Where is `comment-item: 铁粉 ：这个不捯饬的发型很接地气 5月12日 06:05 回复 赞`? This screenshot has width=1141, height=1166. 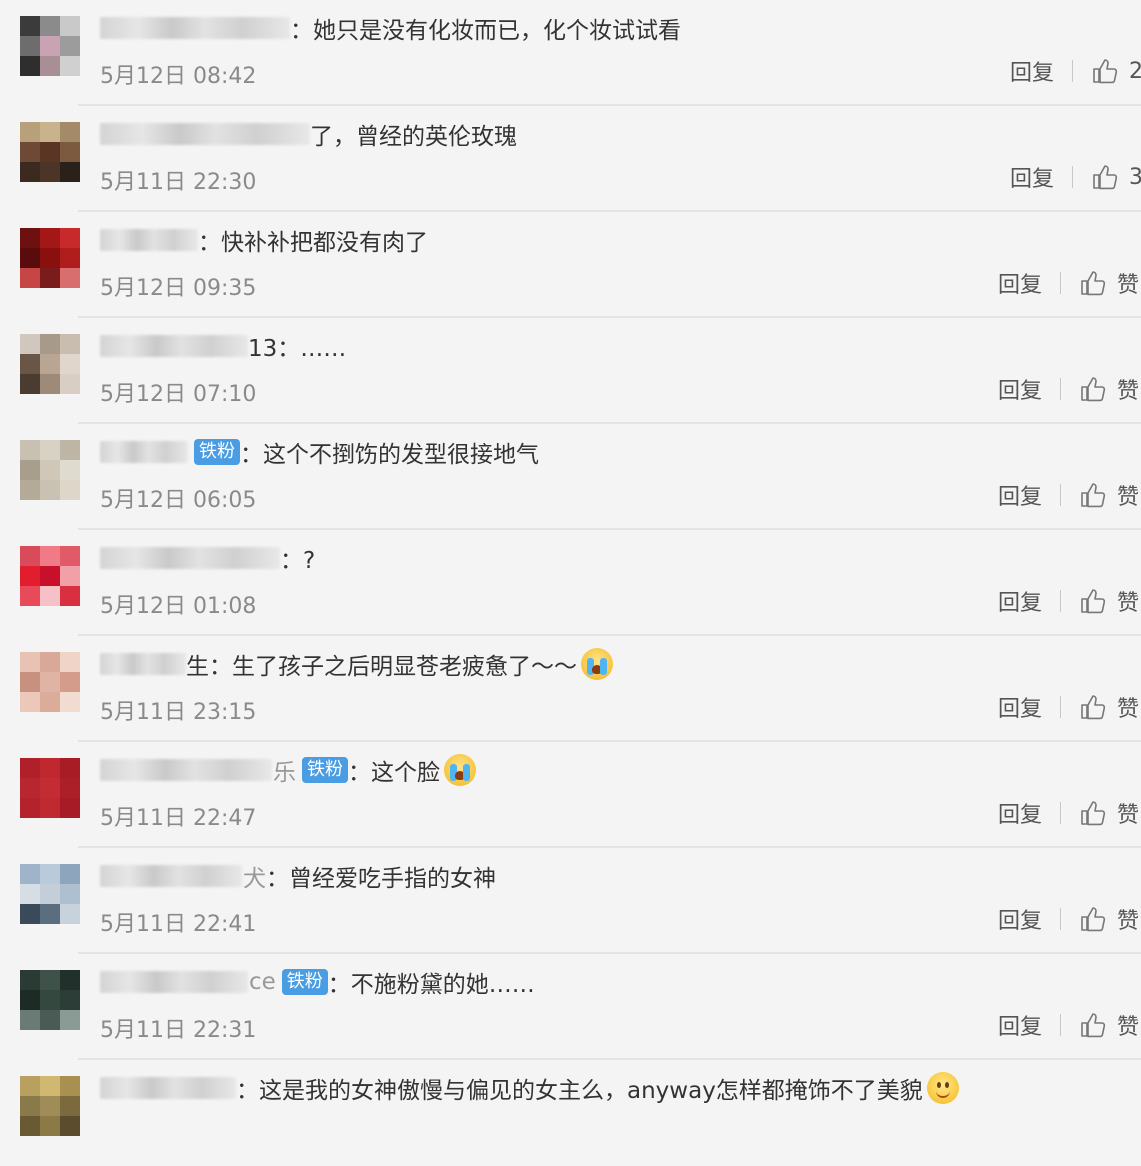 comment-item: 铁粉 ：这个不捯饬的发型很接地气 5月12日 06:05 回复 赞 is located at coordinates (570, 477).